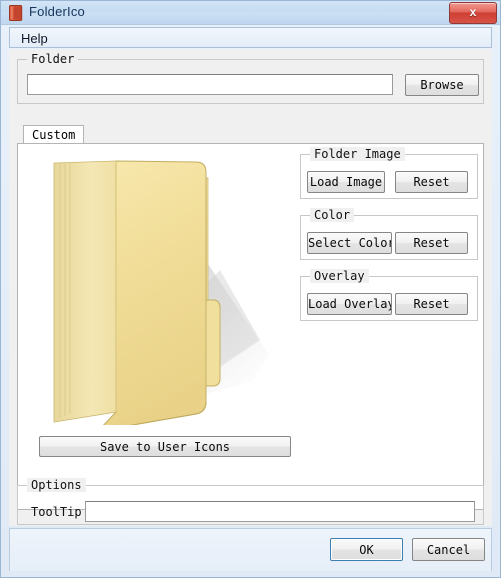 This screenshot has height=578, width=501. What do you see at coordinates (250, 134) in the screenshot?
I see `tab-strip: Custom` at bounding box center [250, 134].